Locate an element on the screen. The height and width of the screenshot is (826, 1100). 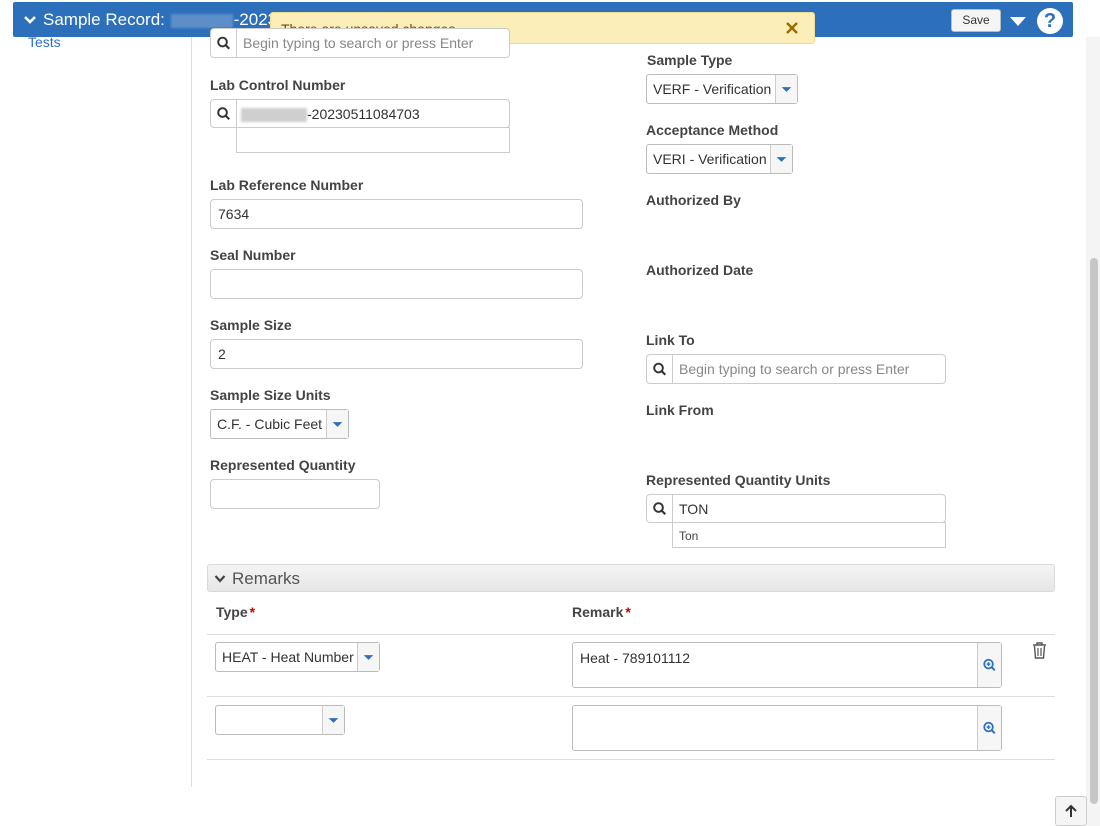
acceptance-method-label: Acceptance Method is located at coordinates (712, 130).